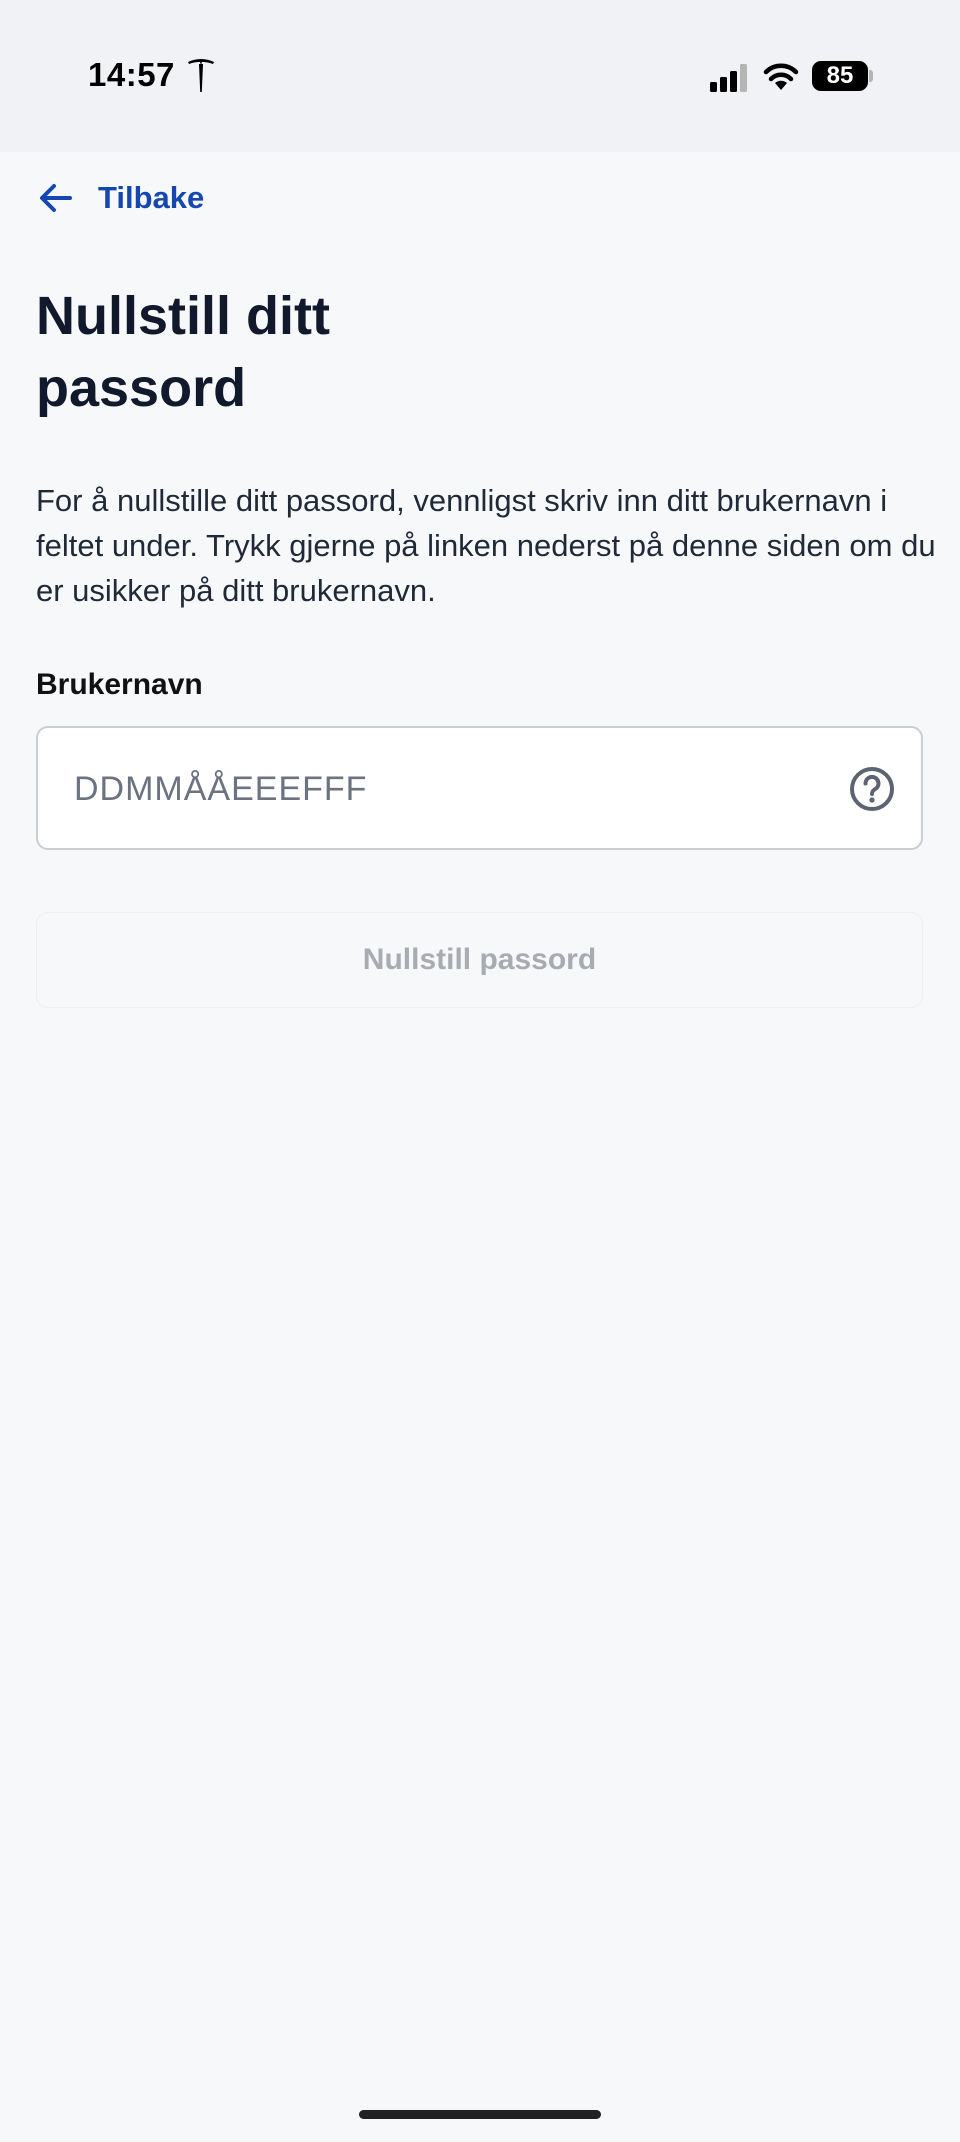 Image resolution: width=960 pixels, height=2142 pixels. What do you see at coordinates (480, 2114) in the screenshot?
I see `home-indicator` at bounding box center [480, 2114].